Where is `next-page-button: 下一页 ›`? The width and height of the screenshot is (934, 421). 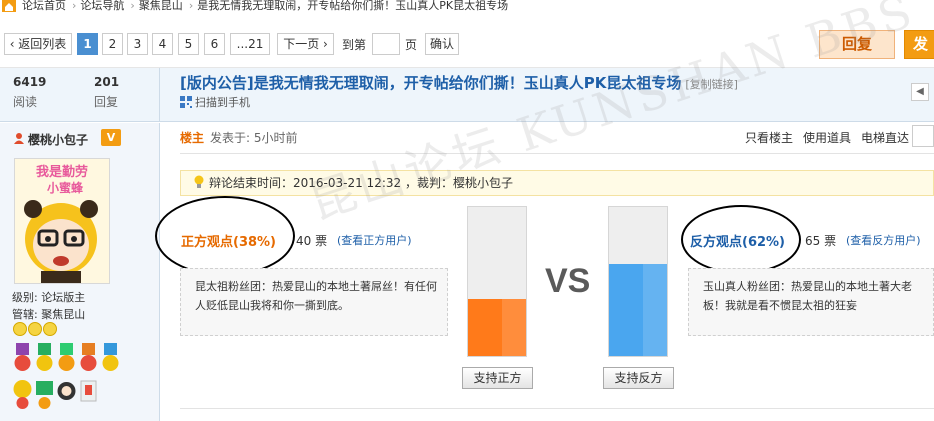
next-page-button: 下一页 › is located at coordinates (305, 44).